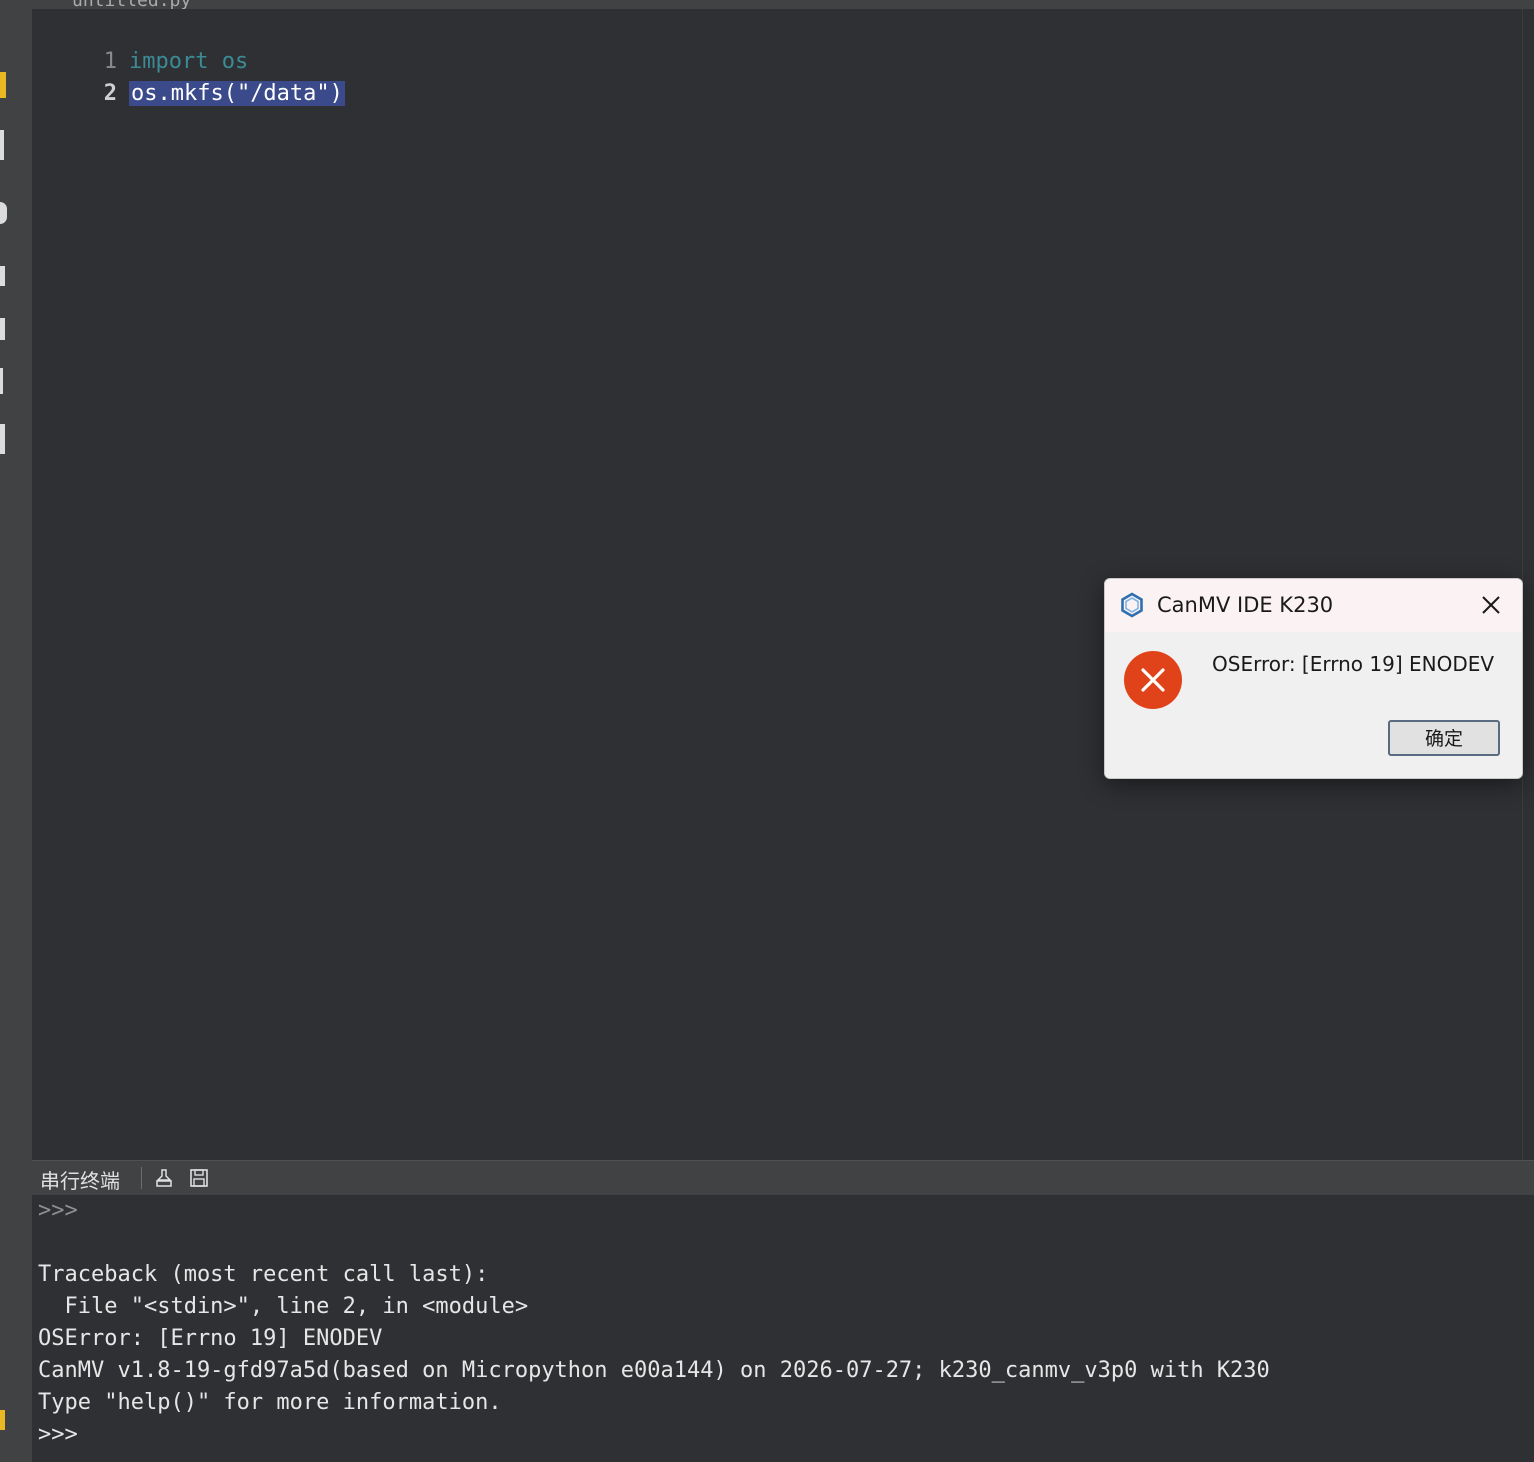 This screenshot has height=1462, width=1534. Describe the element at coordinates (210, 1338) in the screenshot. I see `terminal-line: OSError: [Errno 19] ENODEV` at that location.